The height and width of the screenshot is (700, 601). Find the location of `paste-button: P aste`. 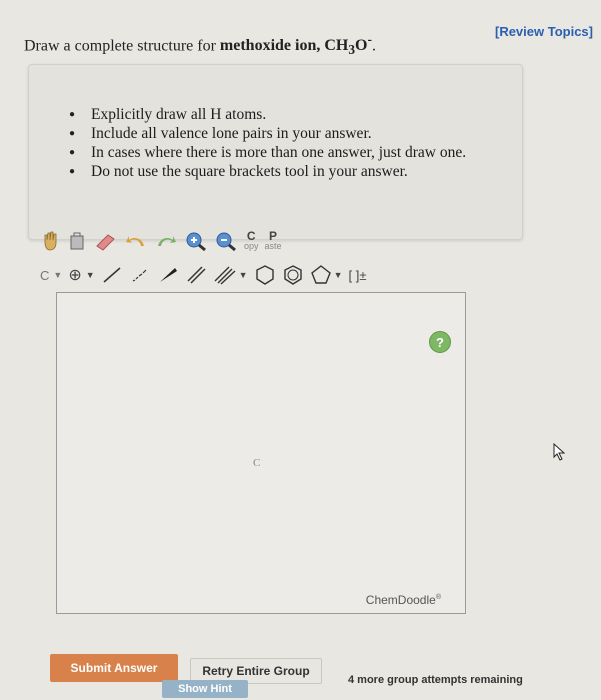

paste-button: P aste is located at coordinates (273, 241).